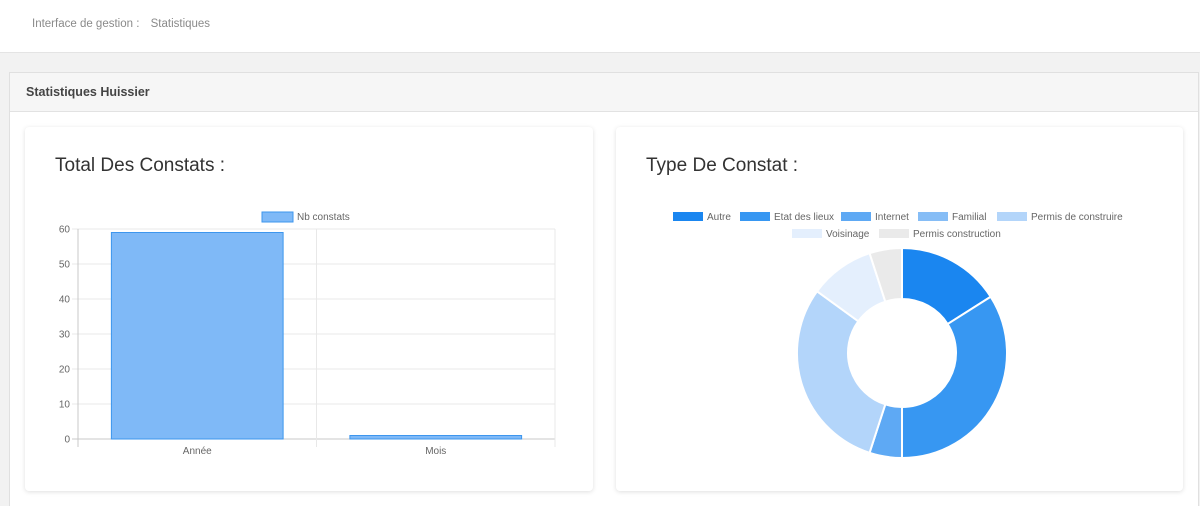 The height and width of the screenshot is (506, 1200). I want to click on y-tick-label: 40, so click(65, 300).